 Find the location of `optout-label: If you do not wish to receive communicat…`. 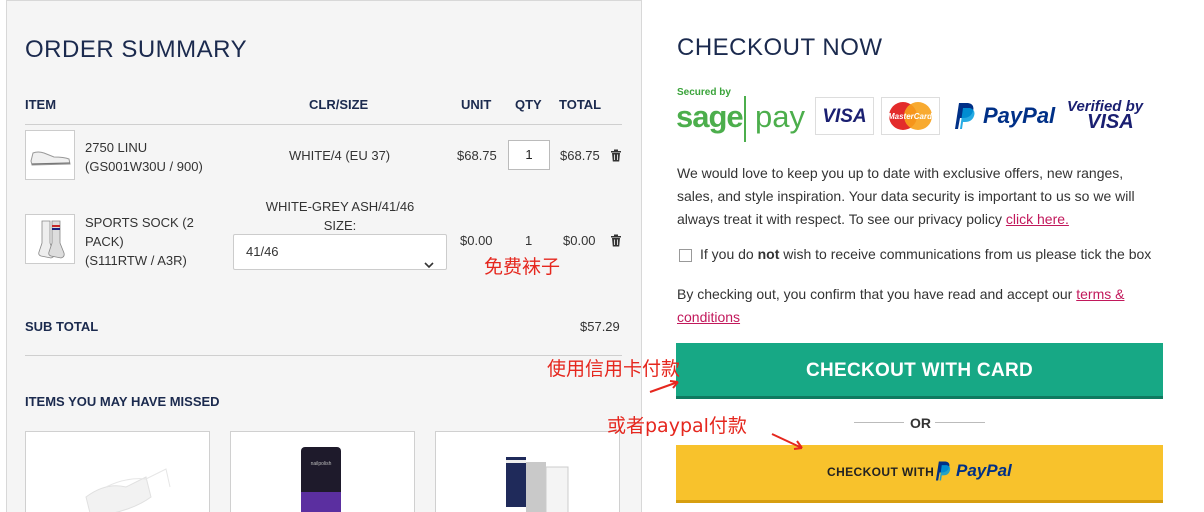

optout-label: If you do not wish to receive communicat… is located at coordinates (925, 254).